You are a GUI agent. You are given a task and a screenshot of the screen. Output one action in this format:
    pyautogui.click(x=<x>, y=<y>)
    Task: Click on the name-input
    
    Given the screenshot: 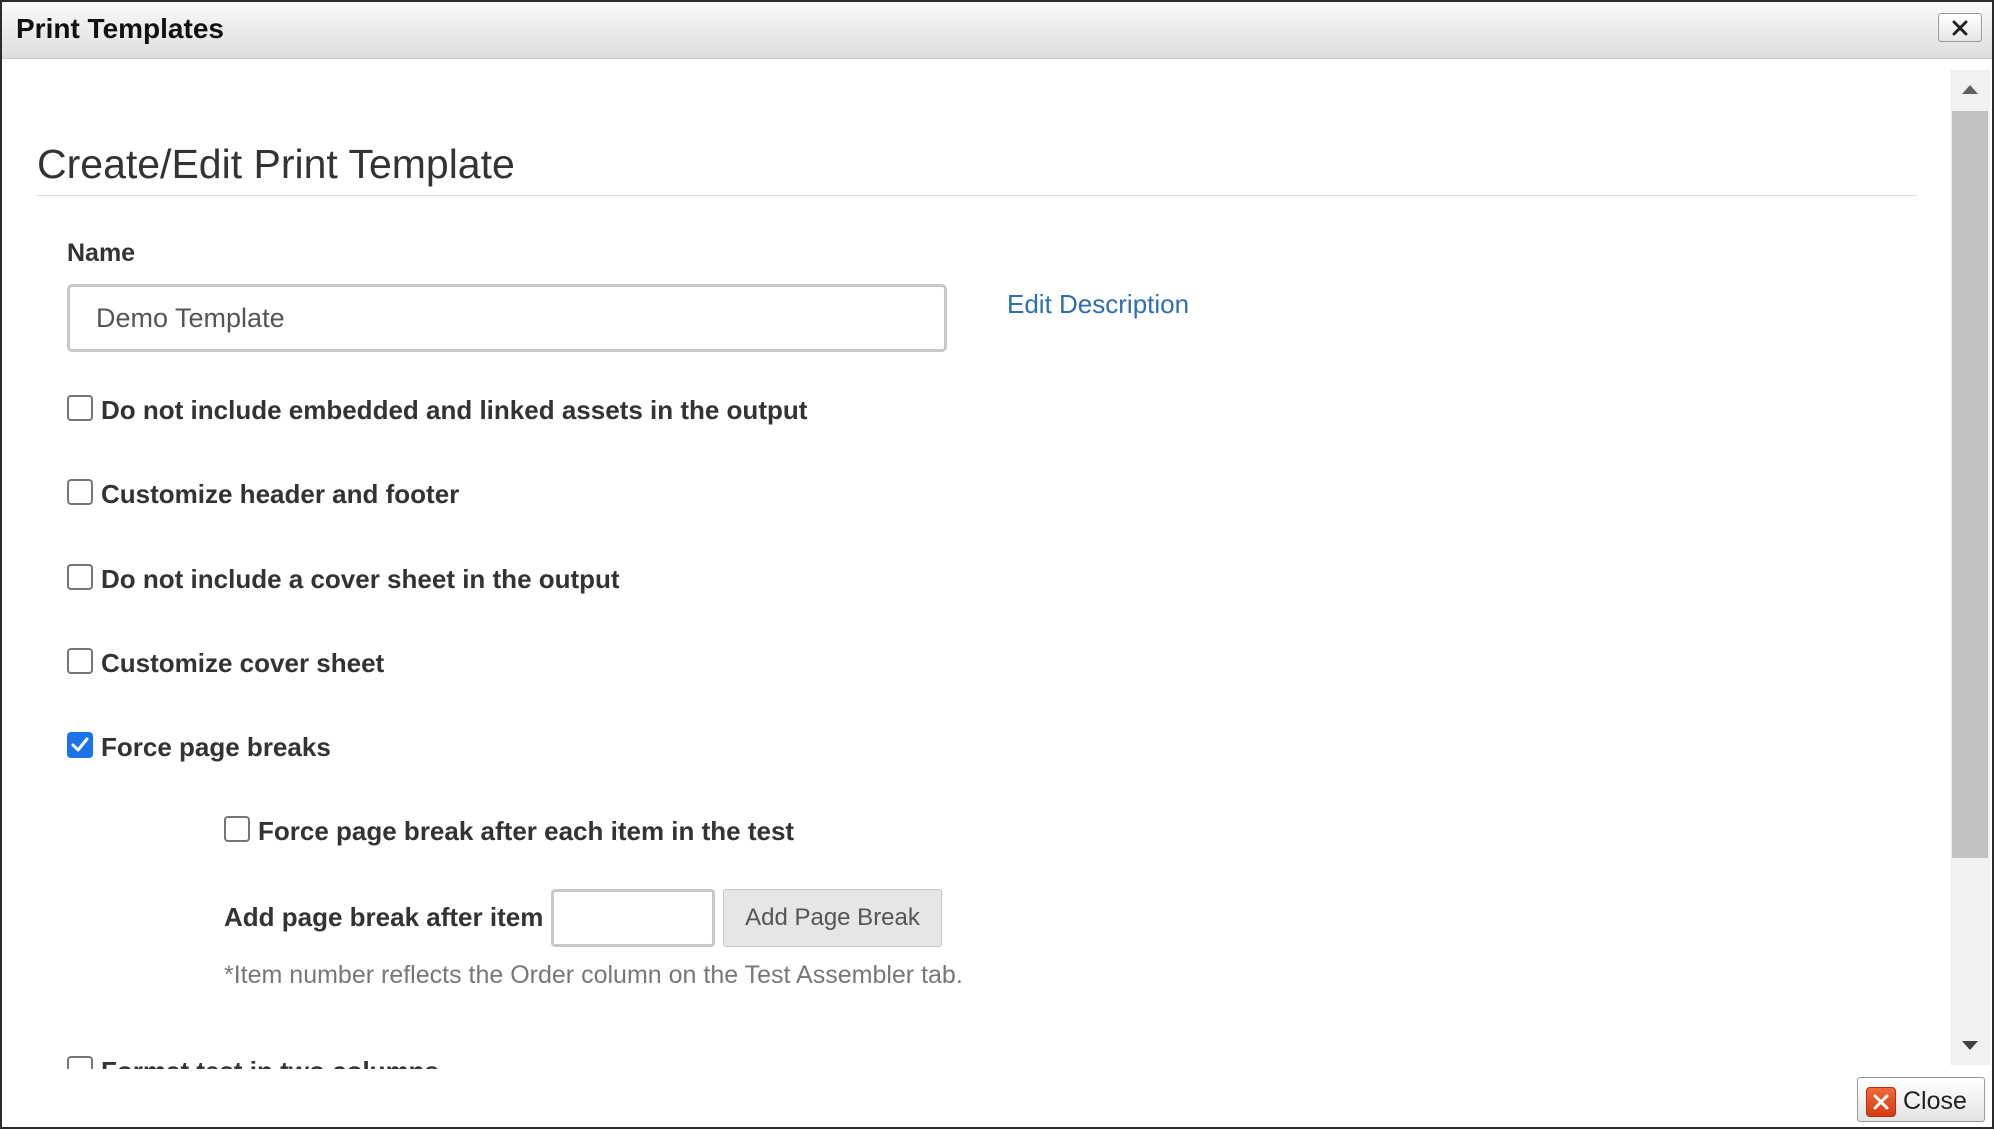 What is the action you would take?
    pyautogui.click(x=507, y=318)
    